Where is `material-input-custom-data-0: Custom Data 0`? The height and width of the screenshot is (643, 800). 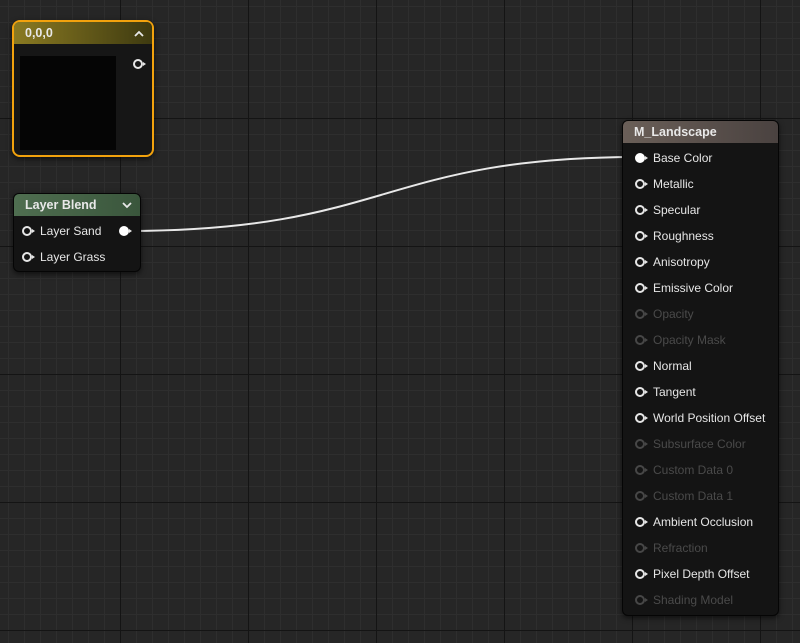 material-input-custom-data-0: Custom Data 0 is located at coordinates (700, 470).